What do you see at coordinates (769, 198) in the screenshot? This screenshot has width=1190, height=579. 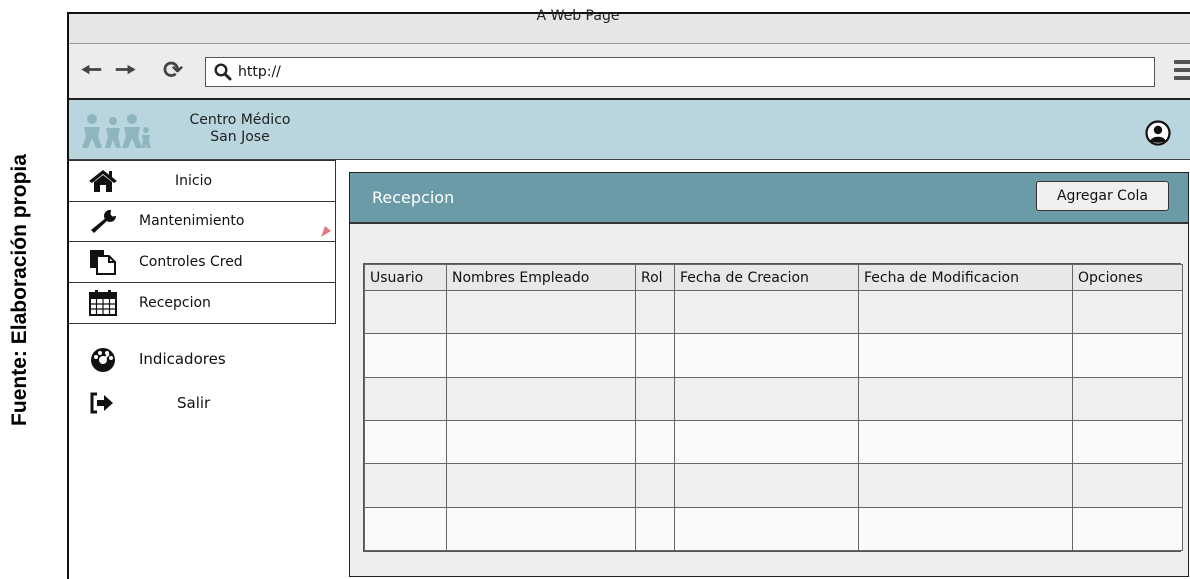 I see `panel-header: Recepcion Agregar Cola` at bounding box center [769, 198].